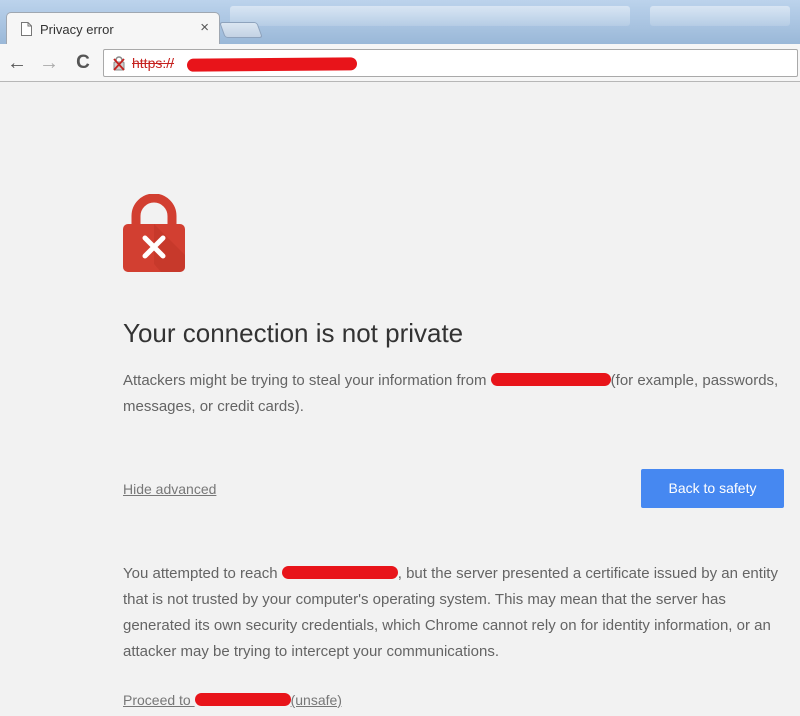 Image resolution: width=800 pixels, height=716 pixels. What do you see at coordinates (153, 63) in the screenshot?
I see `url-scheme: https://` at bounding box center [153, 63].